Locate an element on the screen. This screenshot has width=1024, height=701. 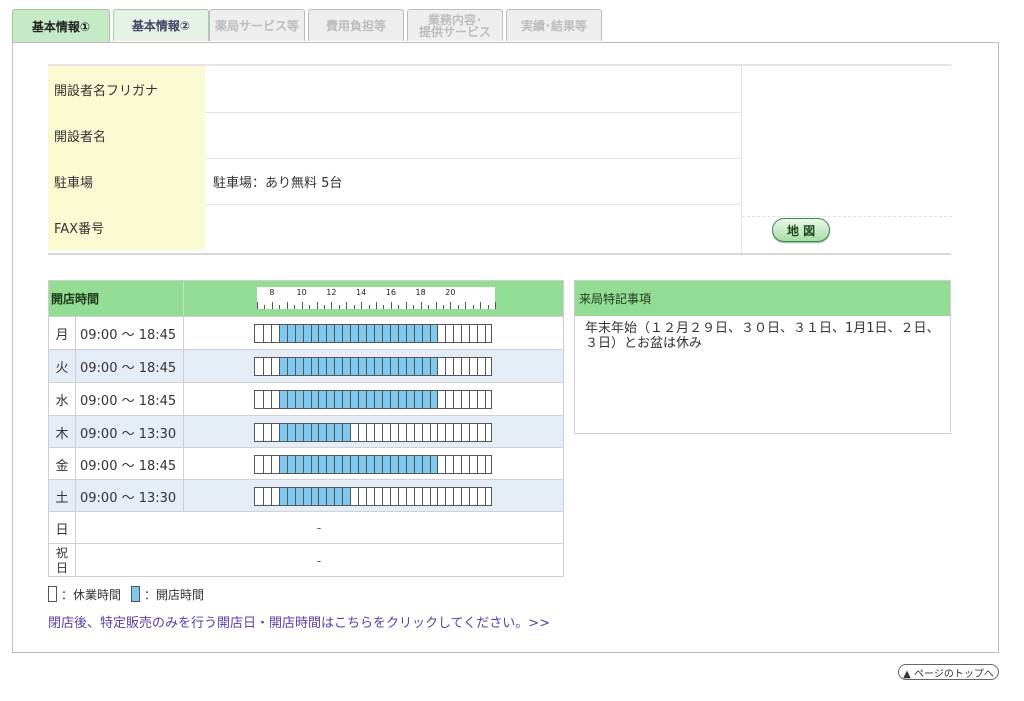
tab-pharmacy-services: 薬局サービス等 is located at coordinates (257, 25).